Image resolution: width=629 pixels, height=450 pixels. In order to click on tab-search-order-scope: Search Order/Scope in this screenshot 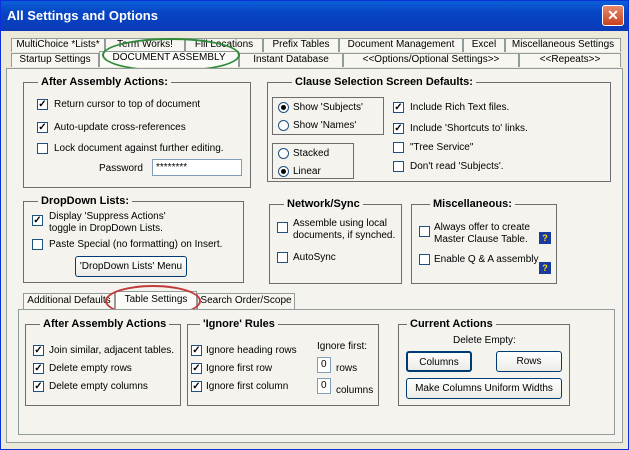, I will do `click(246, 301)`.